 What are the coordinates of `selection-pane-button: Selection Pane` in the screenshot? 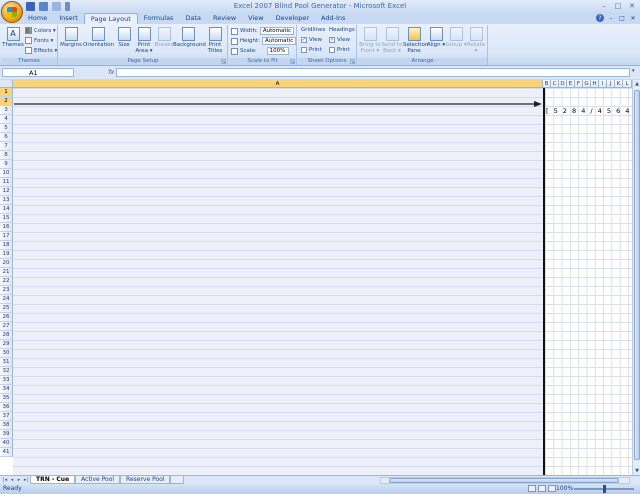 It's located at (415, 40).